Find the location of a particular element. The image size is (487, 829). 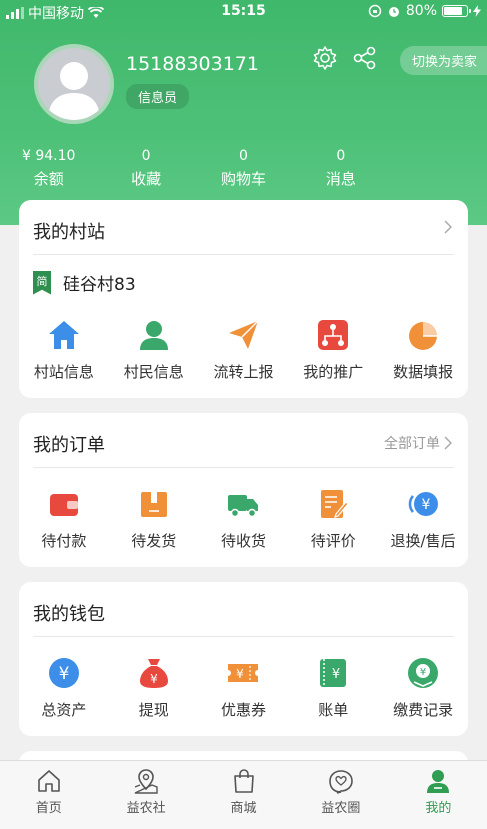

all-orders-link: 全部订单 is located at coordinates (418, 443).